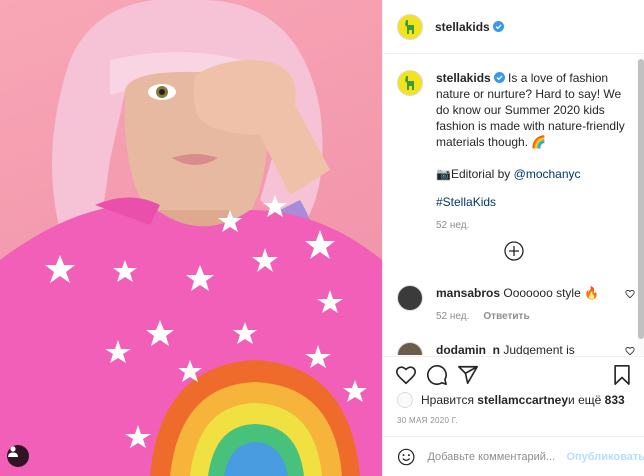  What do you see at coordinates (405, 400) in the screenshot?
I see `liker-avatar` at bounding box center [405, 400].